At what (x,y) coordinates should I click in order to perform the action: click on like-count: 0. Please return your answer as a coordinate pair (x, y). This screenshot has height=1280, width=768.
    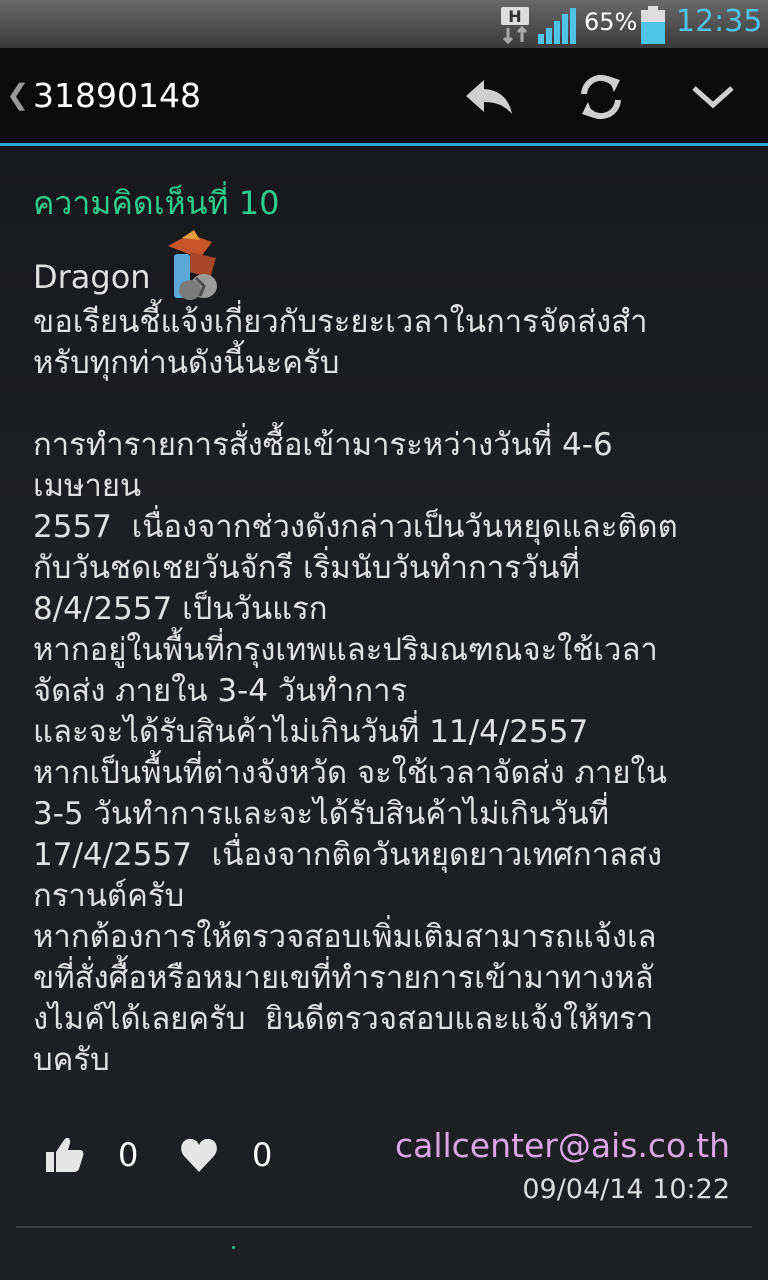
    Looking at the image, I should click on (128, 1155).